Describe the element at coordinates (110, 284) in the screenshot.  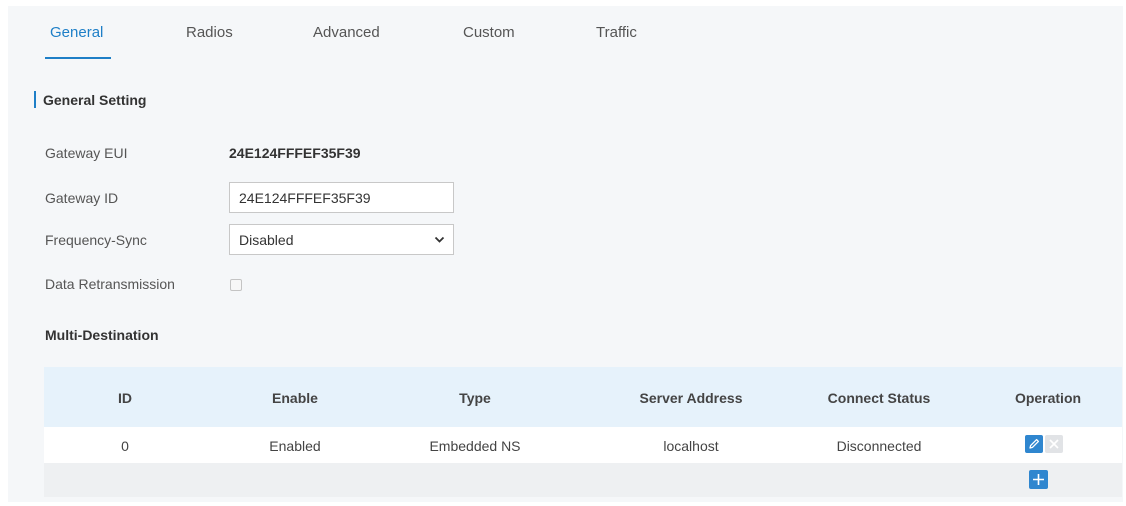
I see `data-retransmission-label: Data Retransmission` at that location.